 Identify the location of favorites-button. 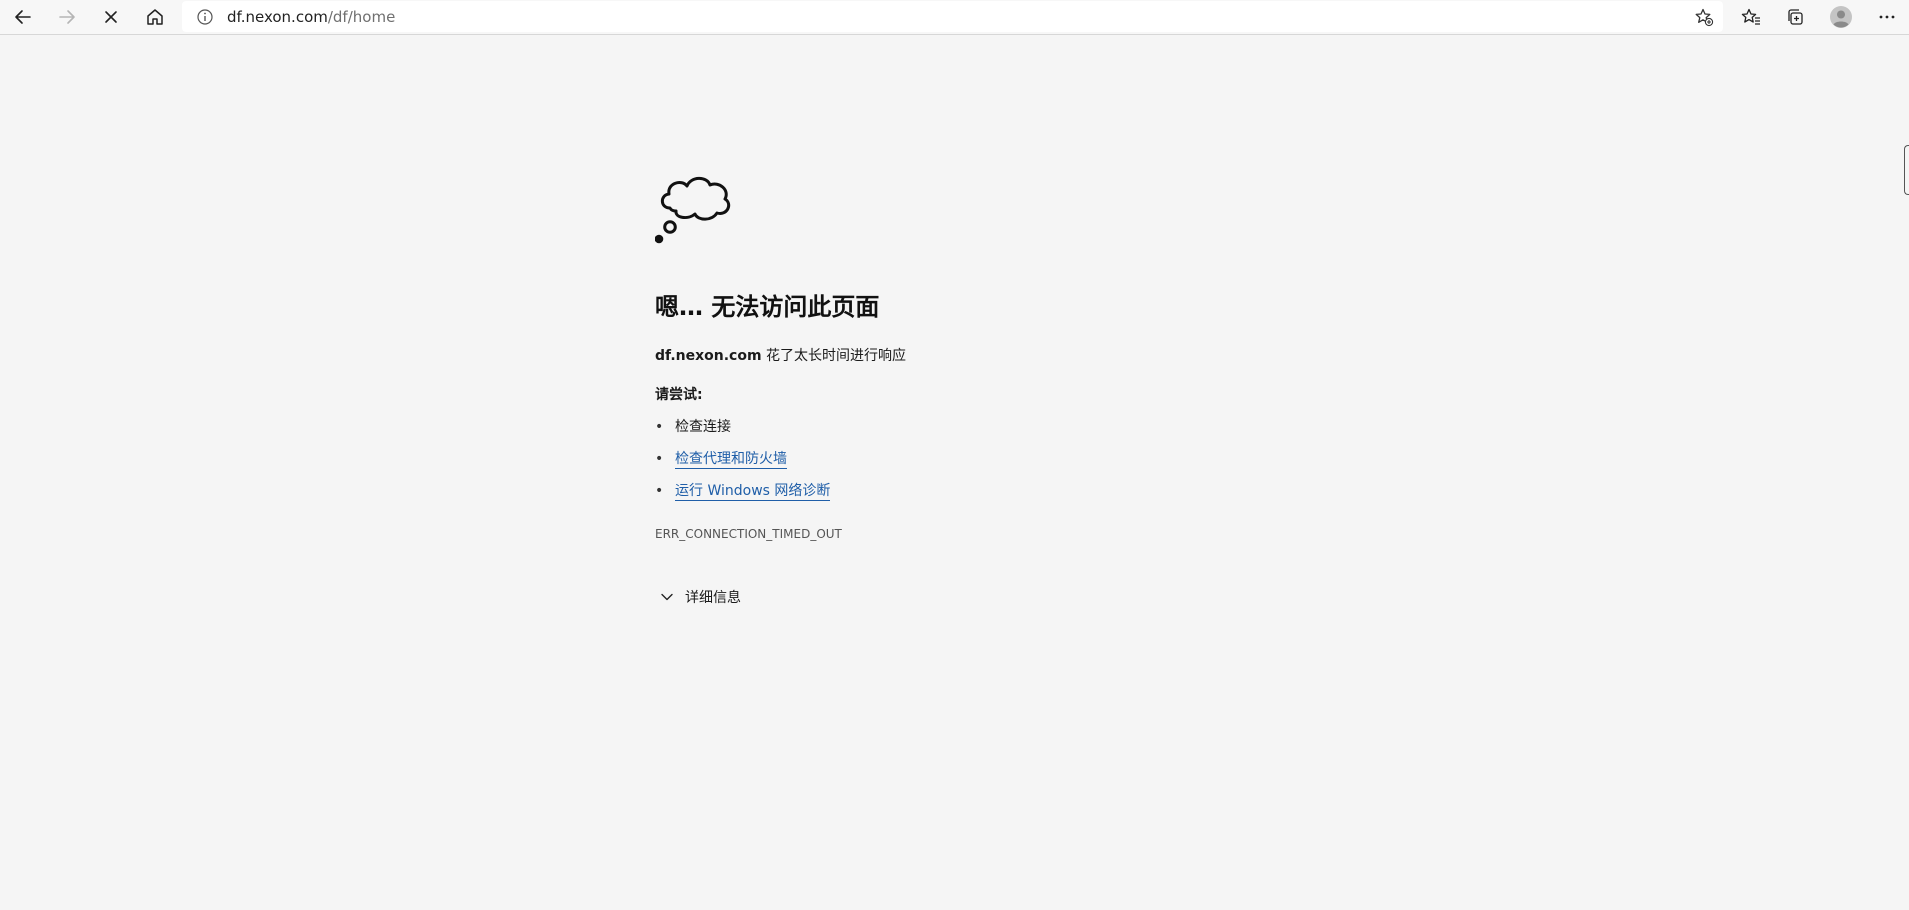
(1751, 17).